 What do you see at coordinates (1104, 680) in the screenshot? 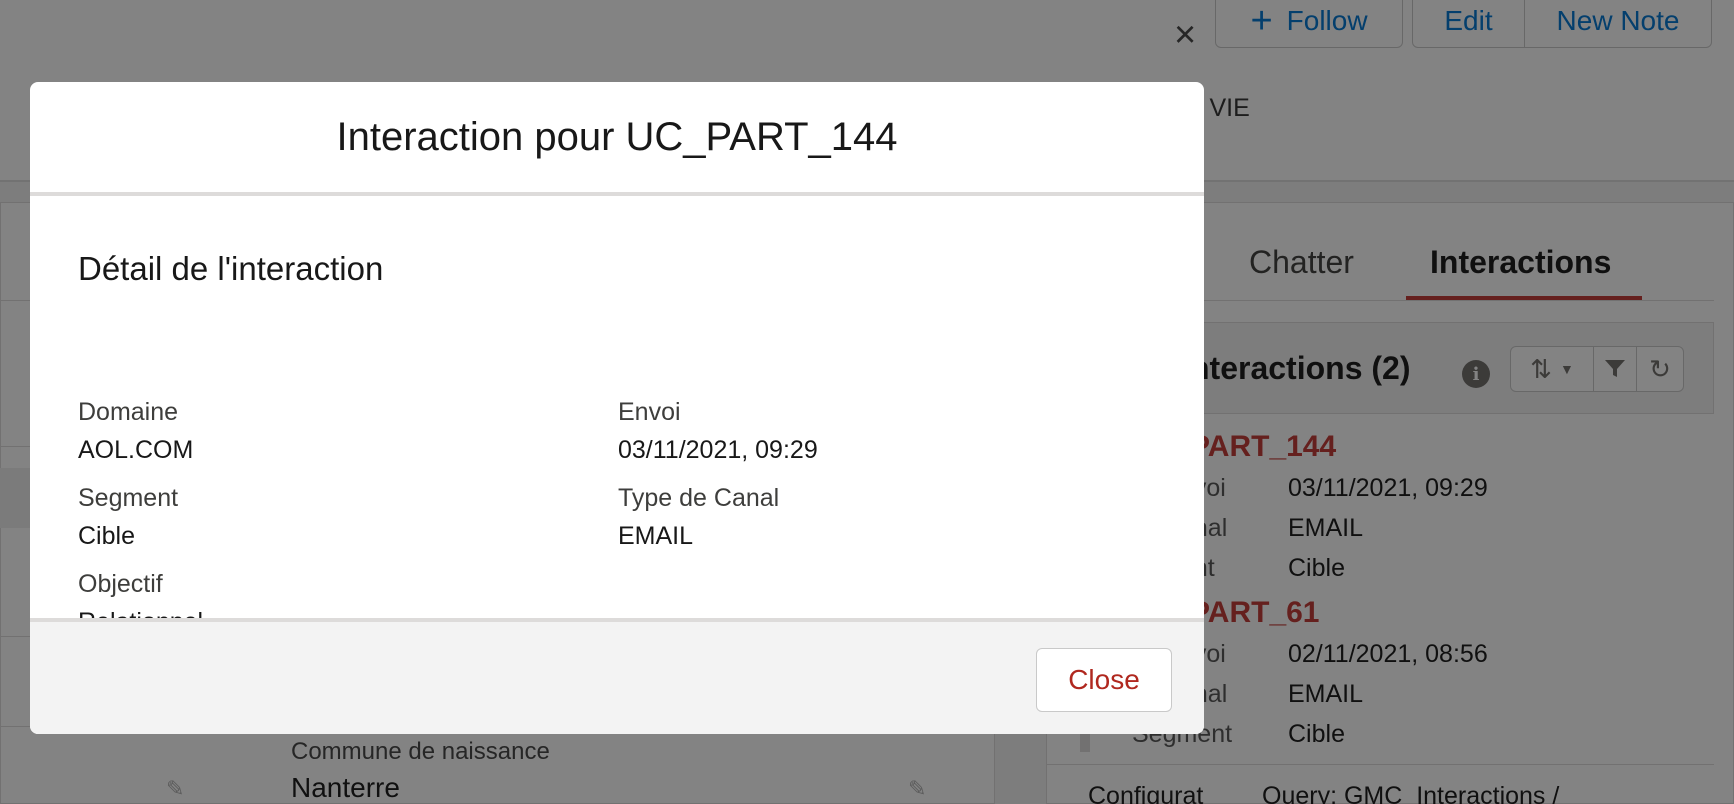
I see `close-button: Close` at bounding box center [1104, 680].